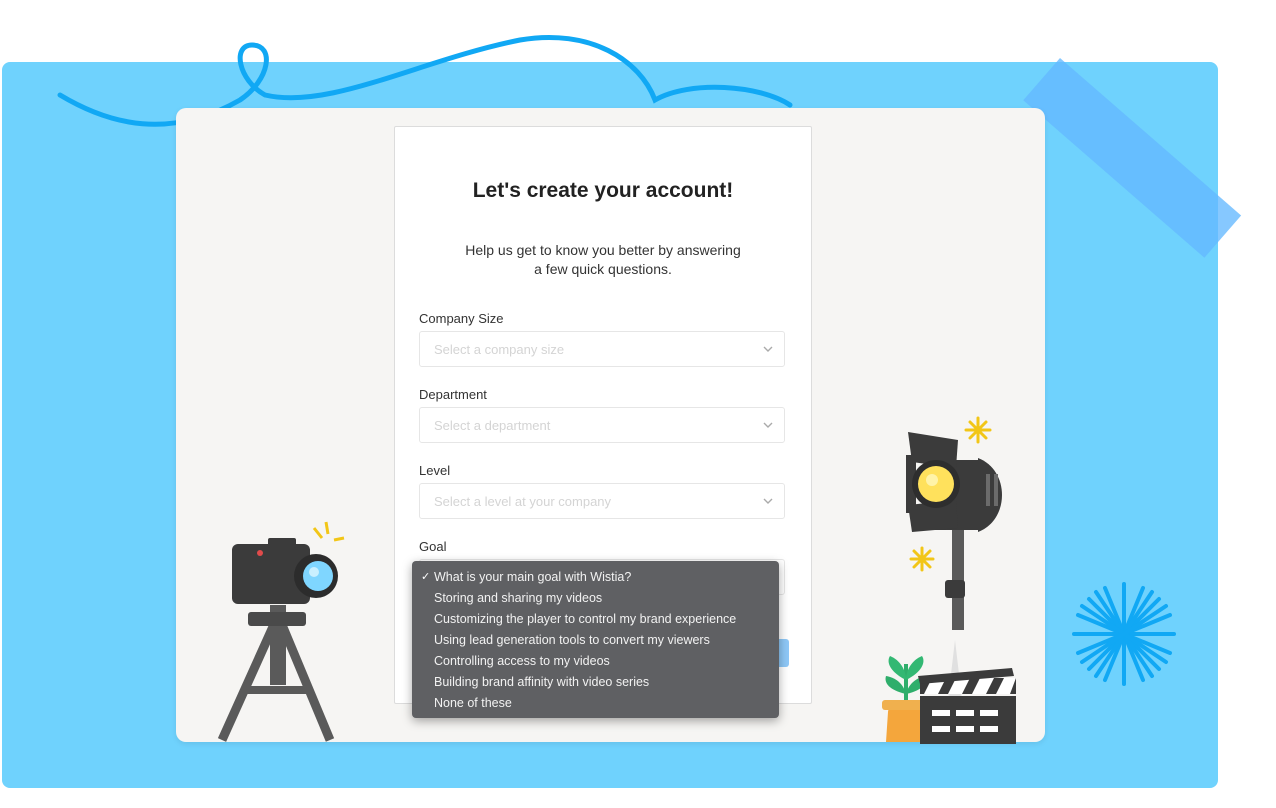 Image resolution: width=1276 pixels, height=808 pixels. I want to click on company-size-select: Select a company size, so click(602, 349).